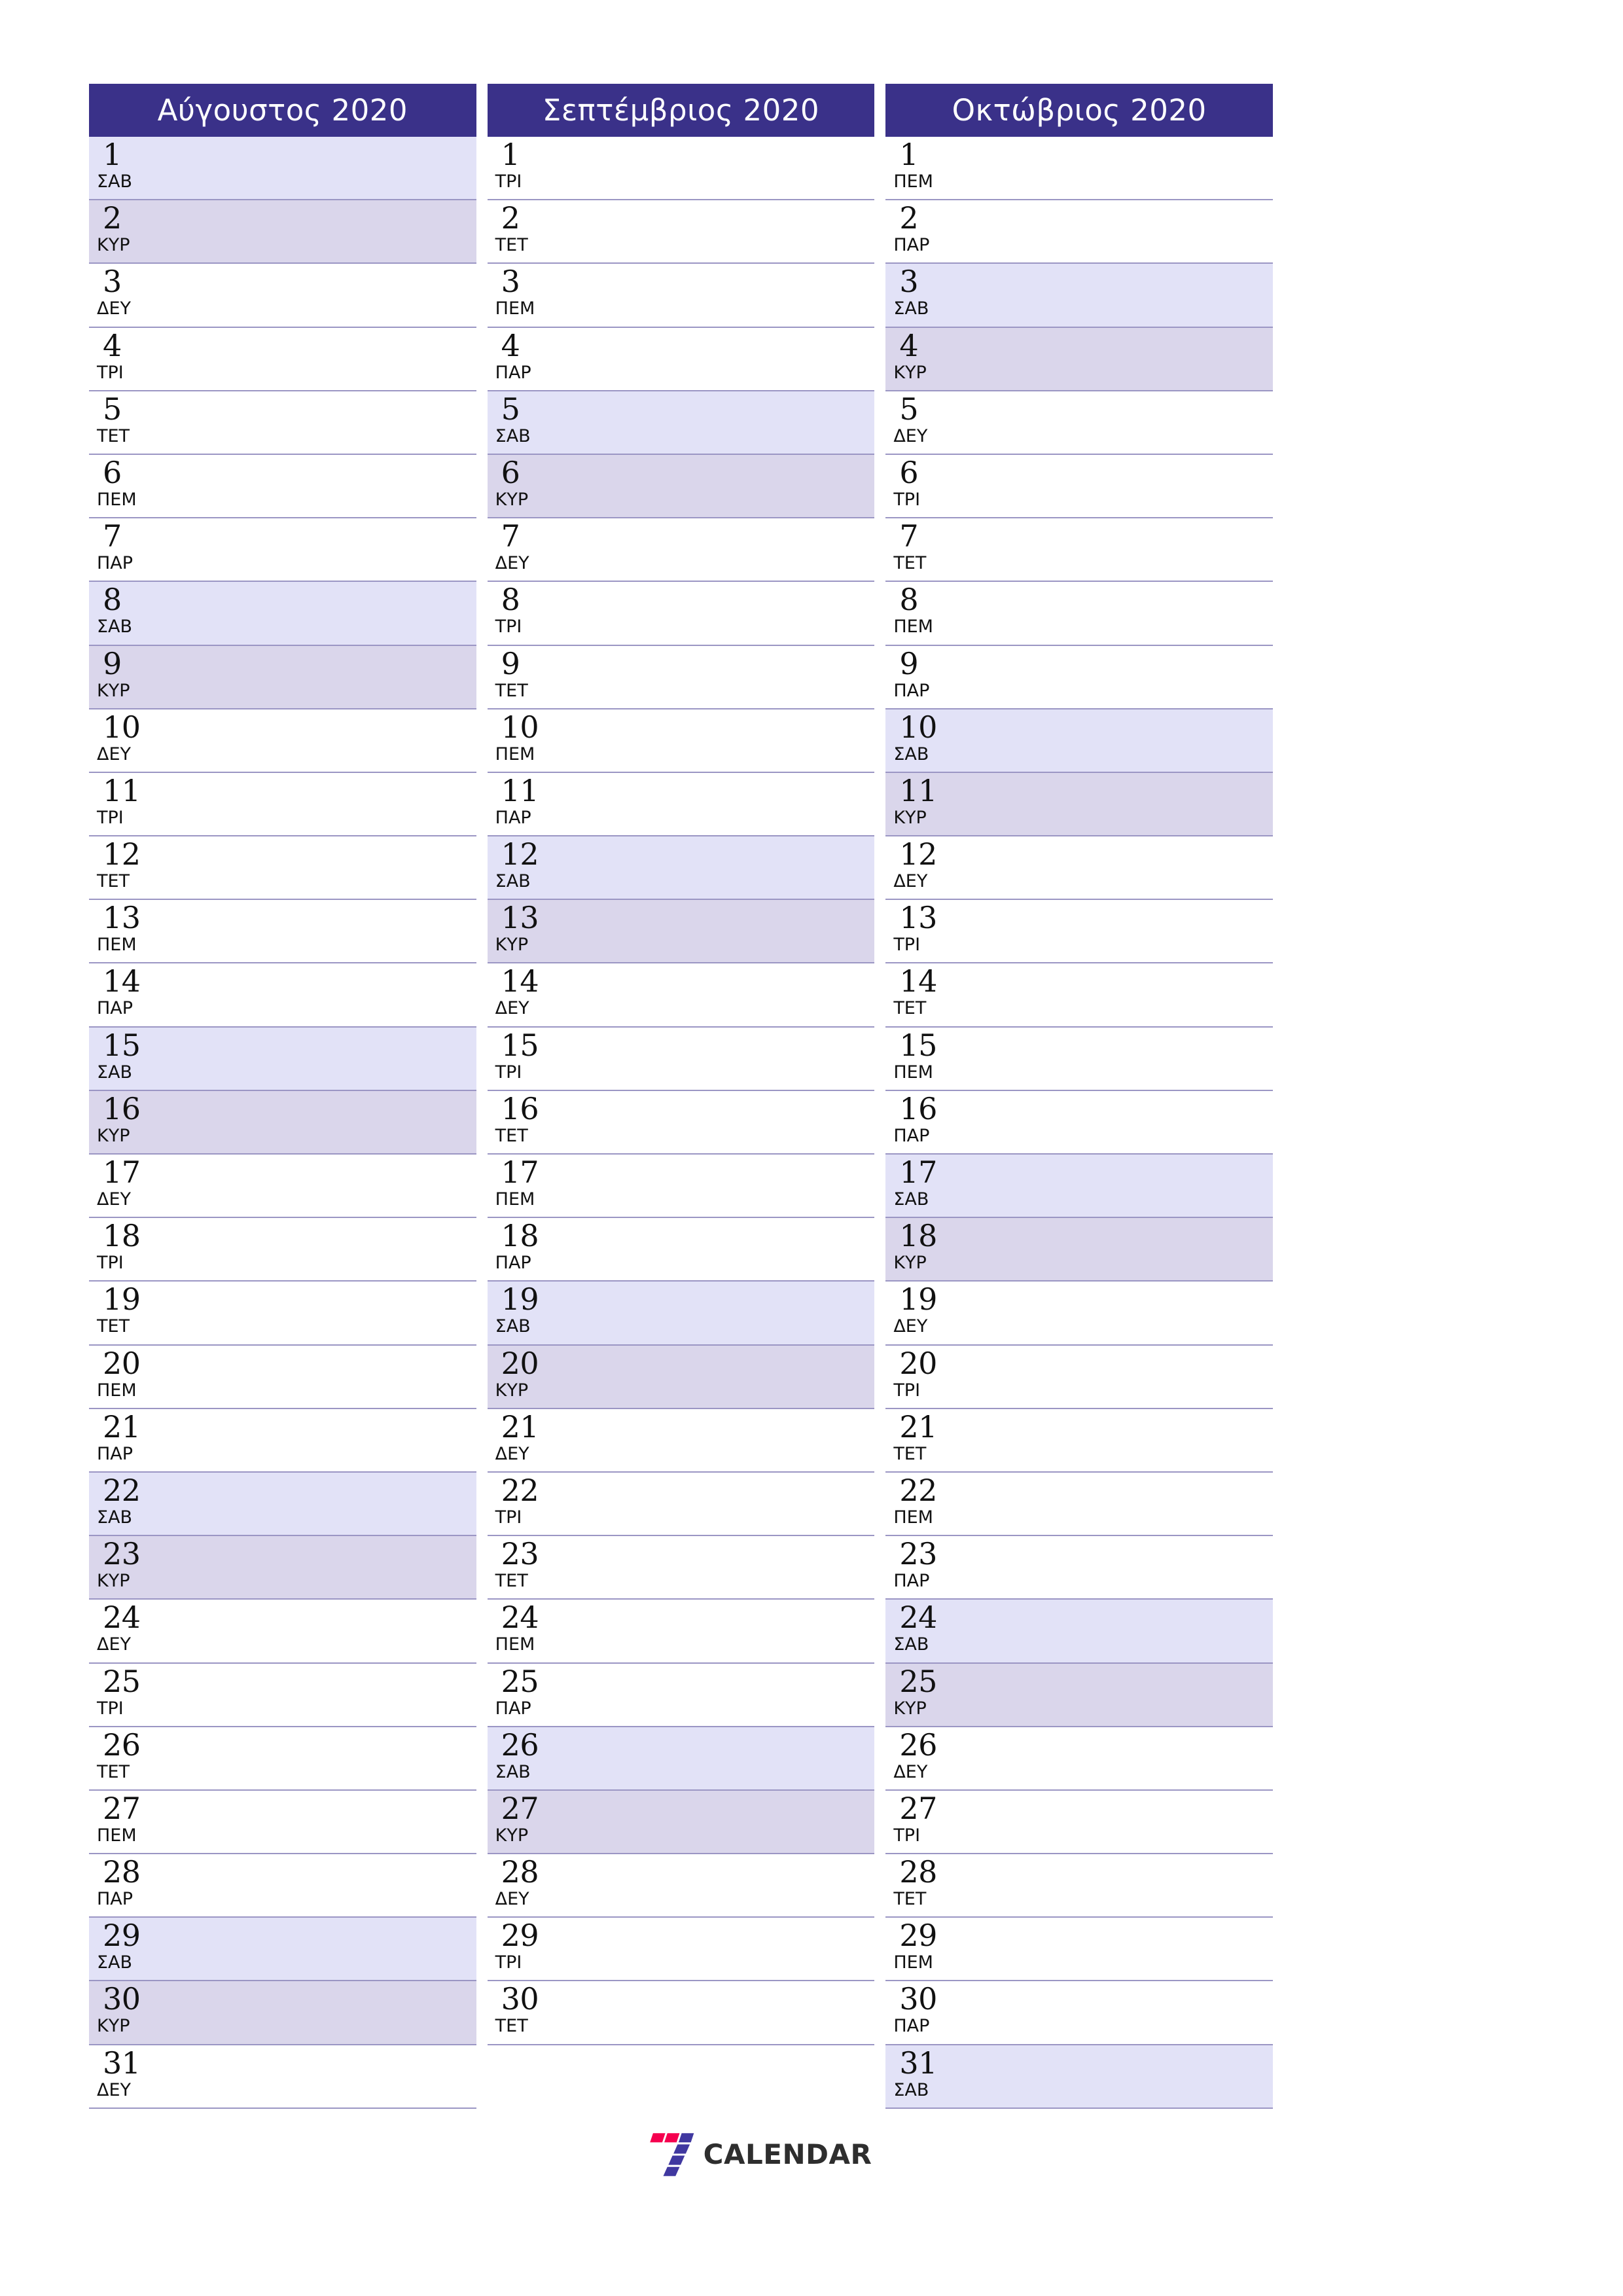 The image size is (1623, 2296). What do you see at coordinates (282, 1504) in the screenshot?
I see `day-row: 22 ΣΑΒ` at bounding box center [282, 1504].